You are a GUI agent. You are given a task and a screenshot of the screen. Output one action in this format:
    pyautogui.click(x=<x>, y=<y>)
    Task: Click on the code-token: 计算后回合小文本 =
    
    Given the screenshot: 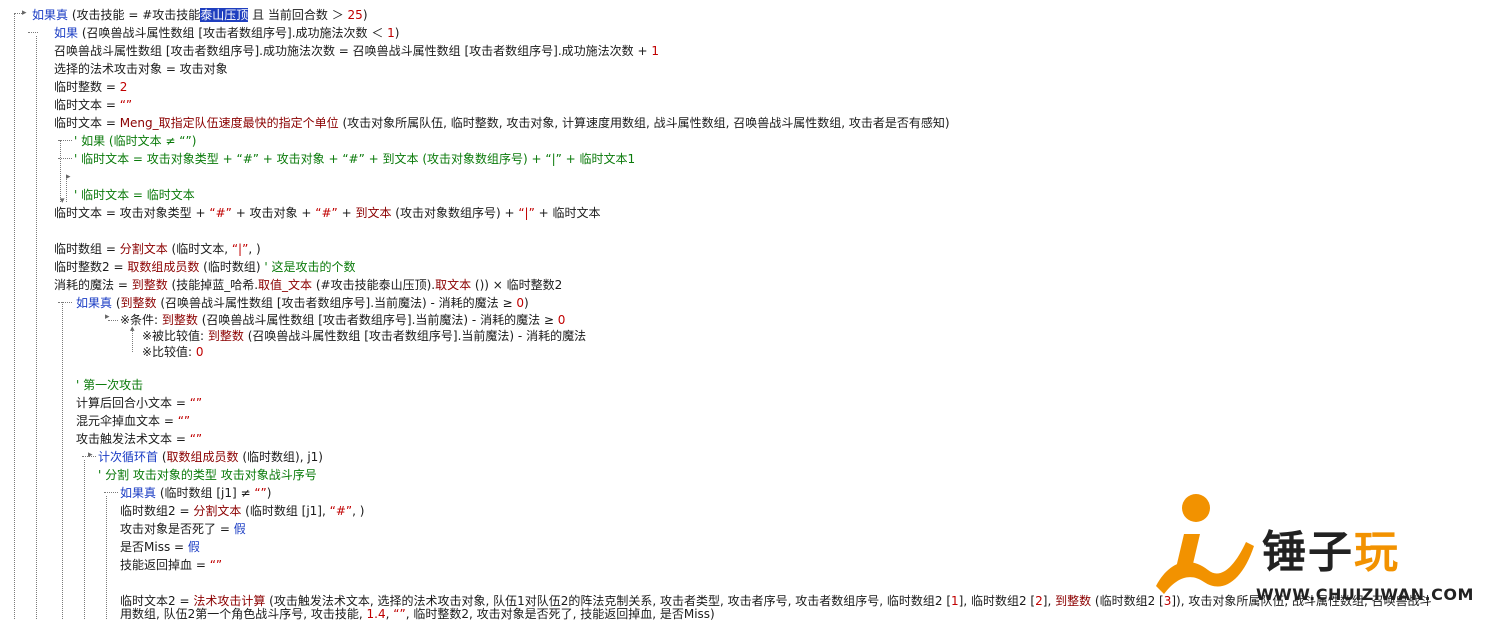 What is the action you would take?
    pyautogui.click(x=133, y=403)
    